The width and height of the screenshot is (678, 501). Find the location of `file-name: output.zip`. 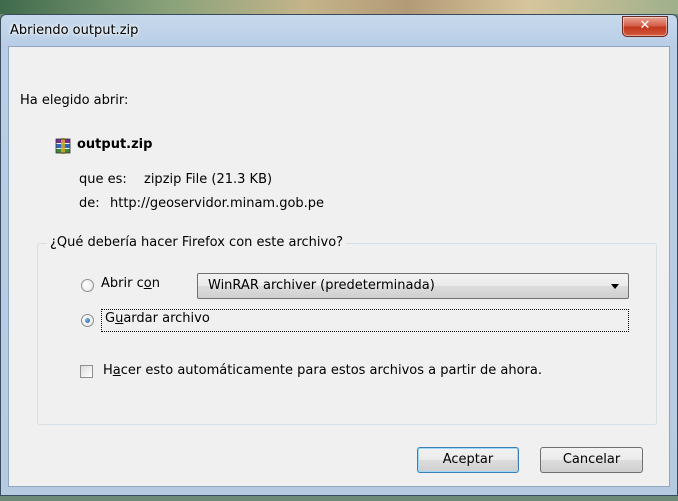

file-name: output.zip is located at coordinates (115, 144).